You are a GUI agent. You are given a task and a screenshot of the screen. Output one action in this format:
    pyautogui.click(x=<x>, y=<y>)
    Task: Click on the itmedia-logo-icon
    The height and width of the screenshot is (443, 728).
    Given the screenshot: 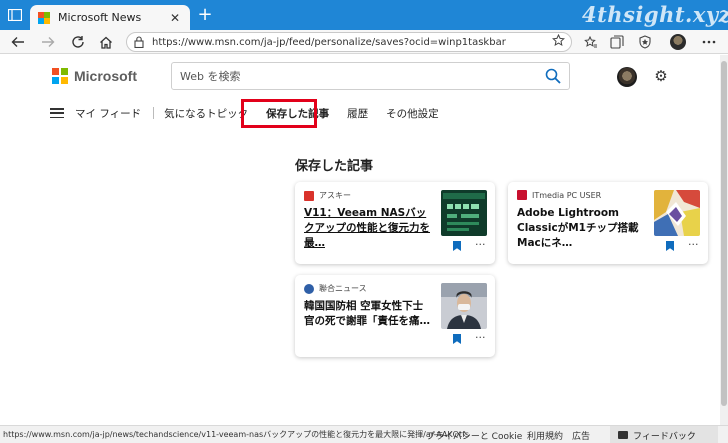 What is the action you would take?
    pyautogui.click(x=522, y=195)
    